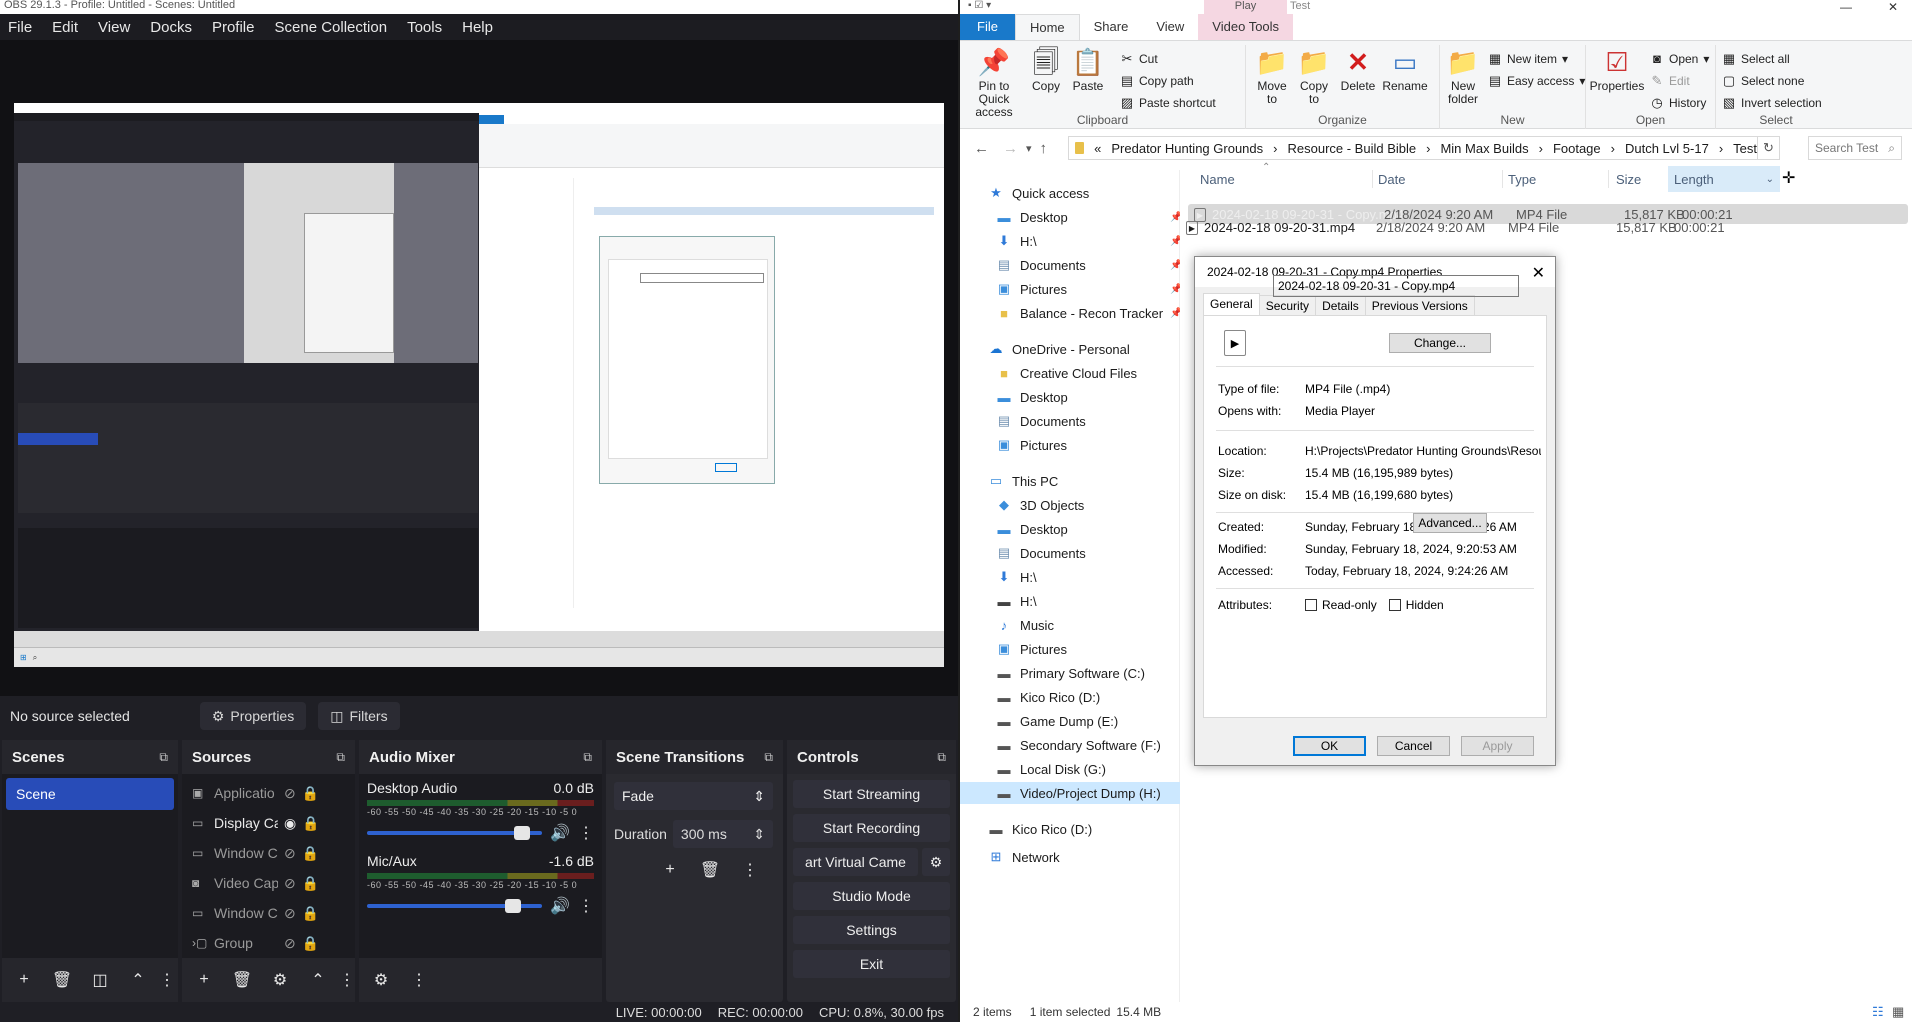  What do you see at coordinates (1051, 769) in the screenshot?
I see `nav-item: ▬ Local Disk (G:)` at bounding box center [1051, 769].